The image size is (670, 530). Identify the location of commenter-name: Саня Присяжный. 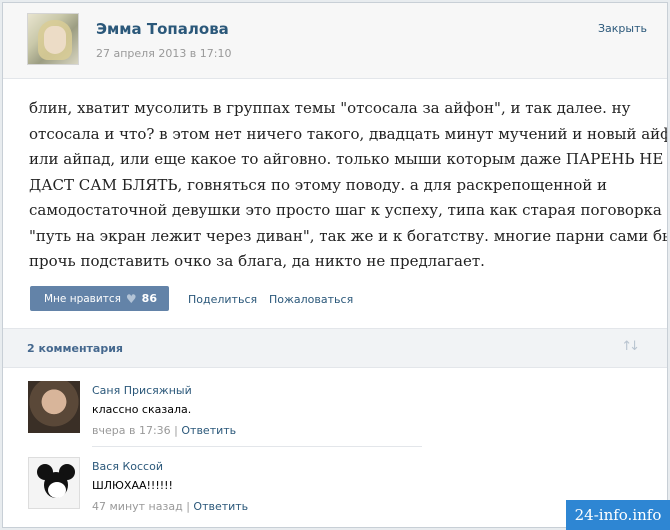
(142, 390).